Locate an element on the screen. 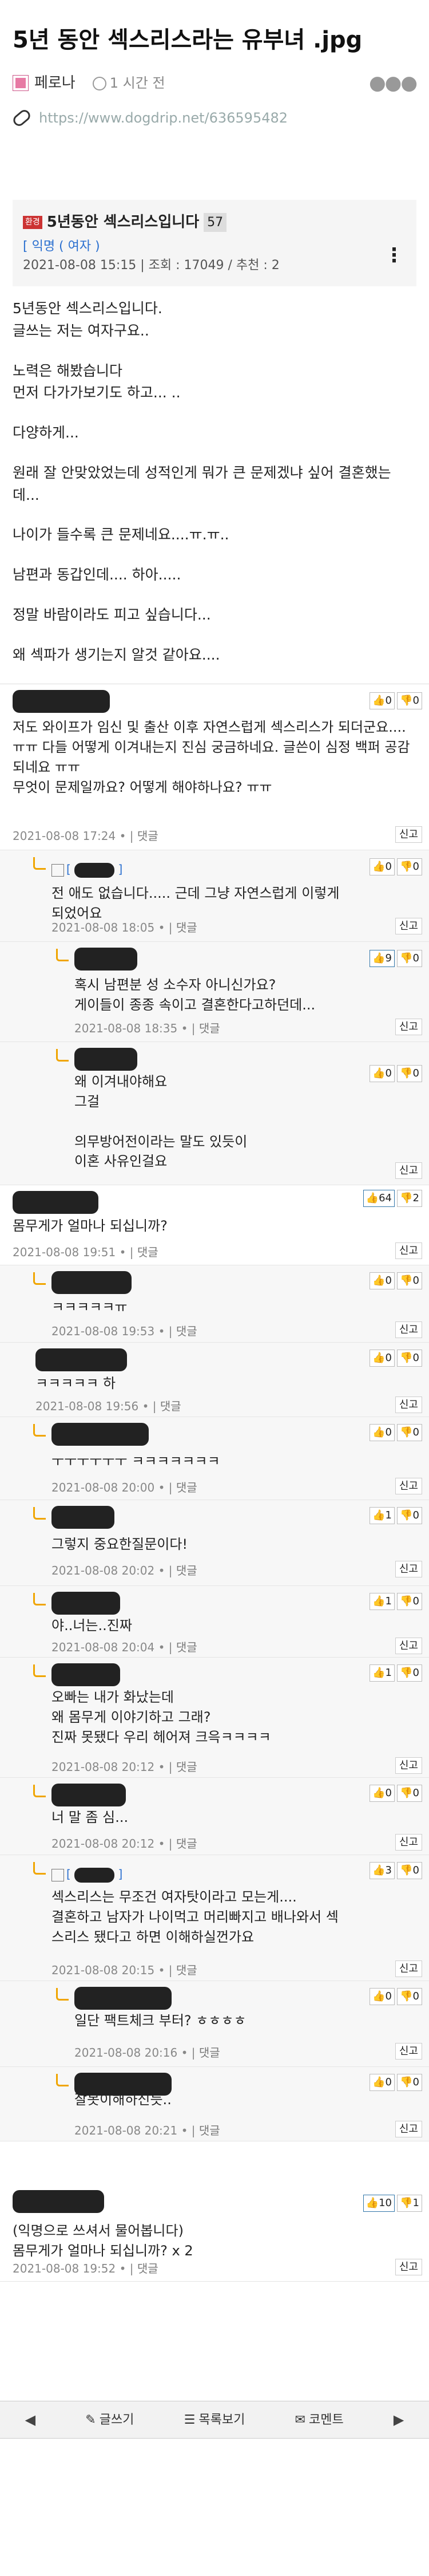  comment: 👍0 👎0 잘못이해하신듯.. 2021-08-08 20:21 • | 댓글 신고 is located at coordinates (214, 2104).